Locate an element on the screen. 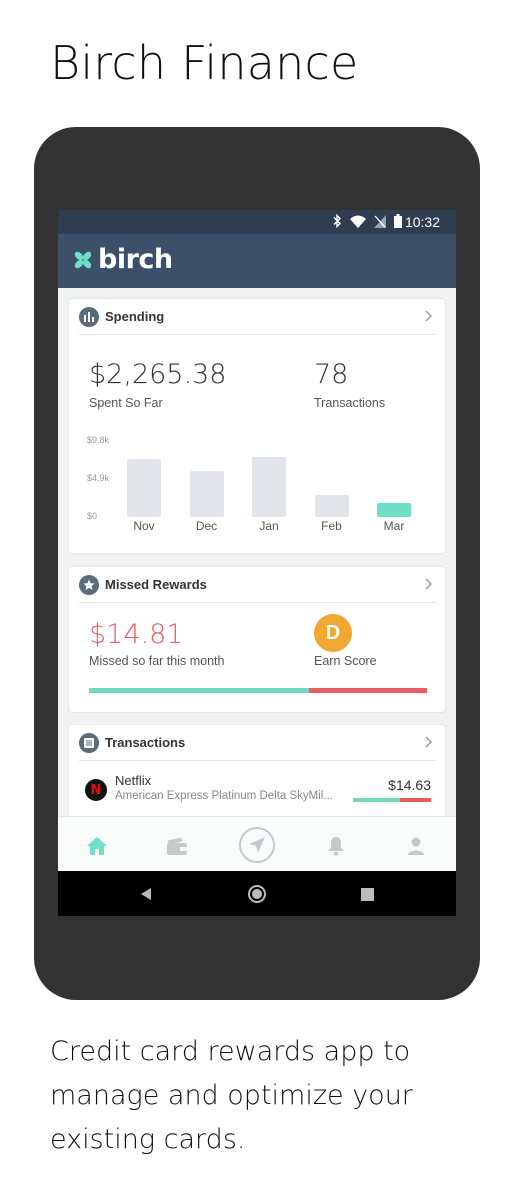 Image resolution: width=516 pixels, height=1178 pixels. y-tick-label: $0 is located at coordinates (92, 516).